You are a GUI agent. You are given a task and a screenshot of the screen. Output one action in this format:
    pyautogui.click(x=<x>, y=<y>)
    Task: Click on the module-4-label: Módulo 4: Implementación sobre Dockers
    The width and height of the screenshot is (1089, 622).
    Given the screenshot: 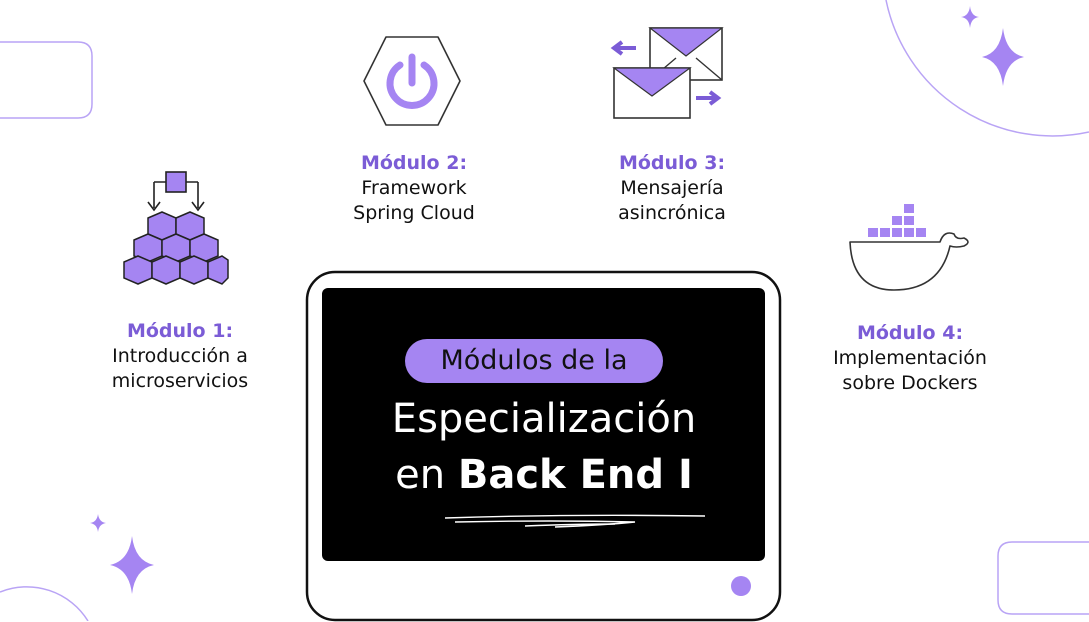 What is the action you would take?
    pyautogui.click(x=910, y=358)
    